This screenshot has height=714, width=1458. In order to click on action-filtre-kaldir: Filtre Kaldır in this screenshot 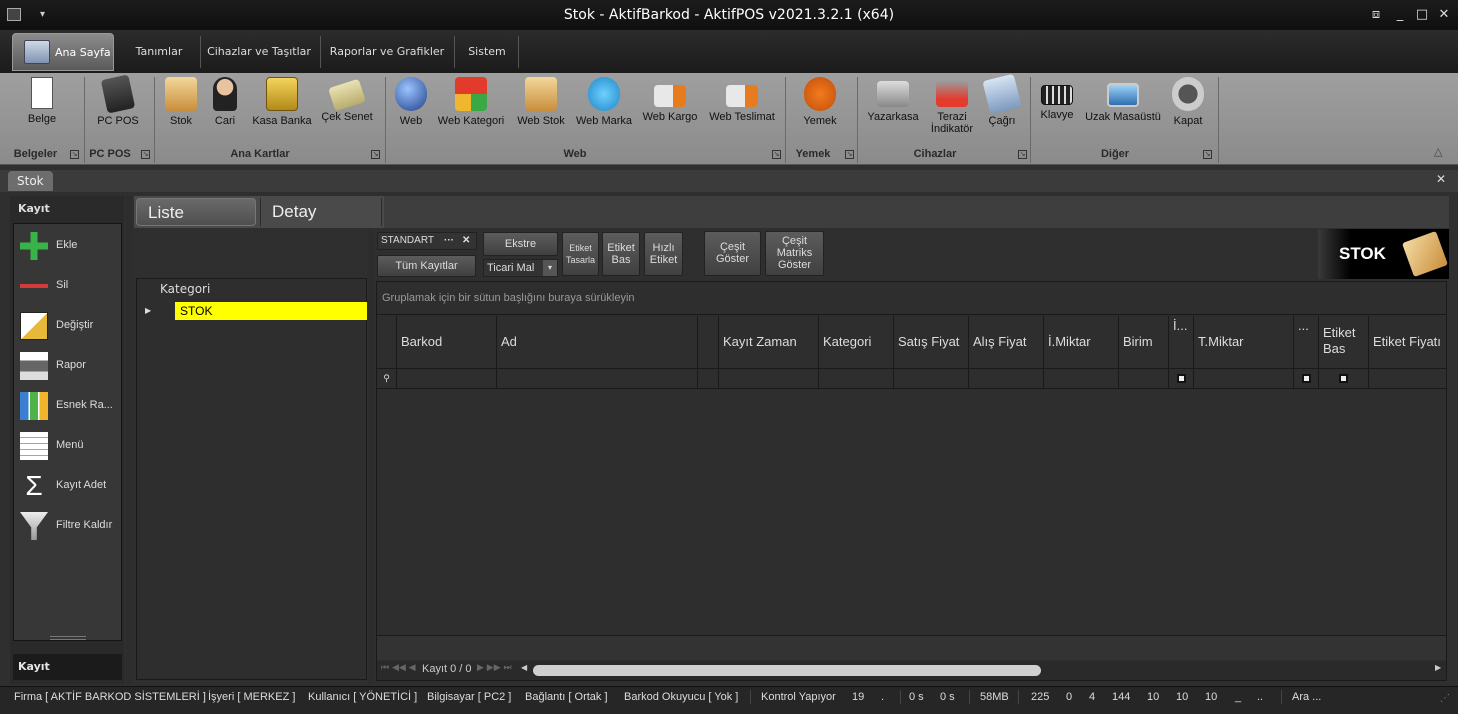, I will do `click(68, 525)`.